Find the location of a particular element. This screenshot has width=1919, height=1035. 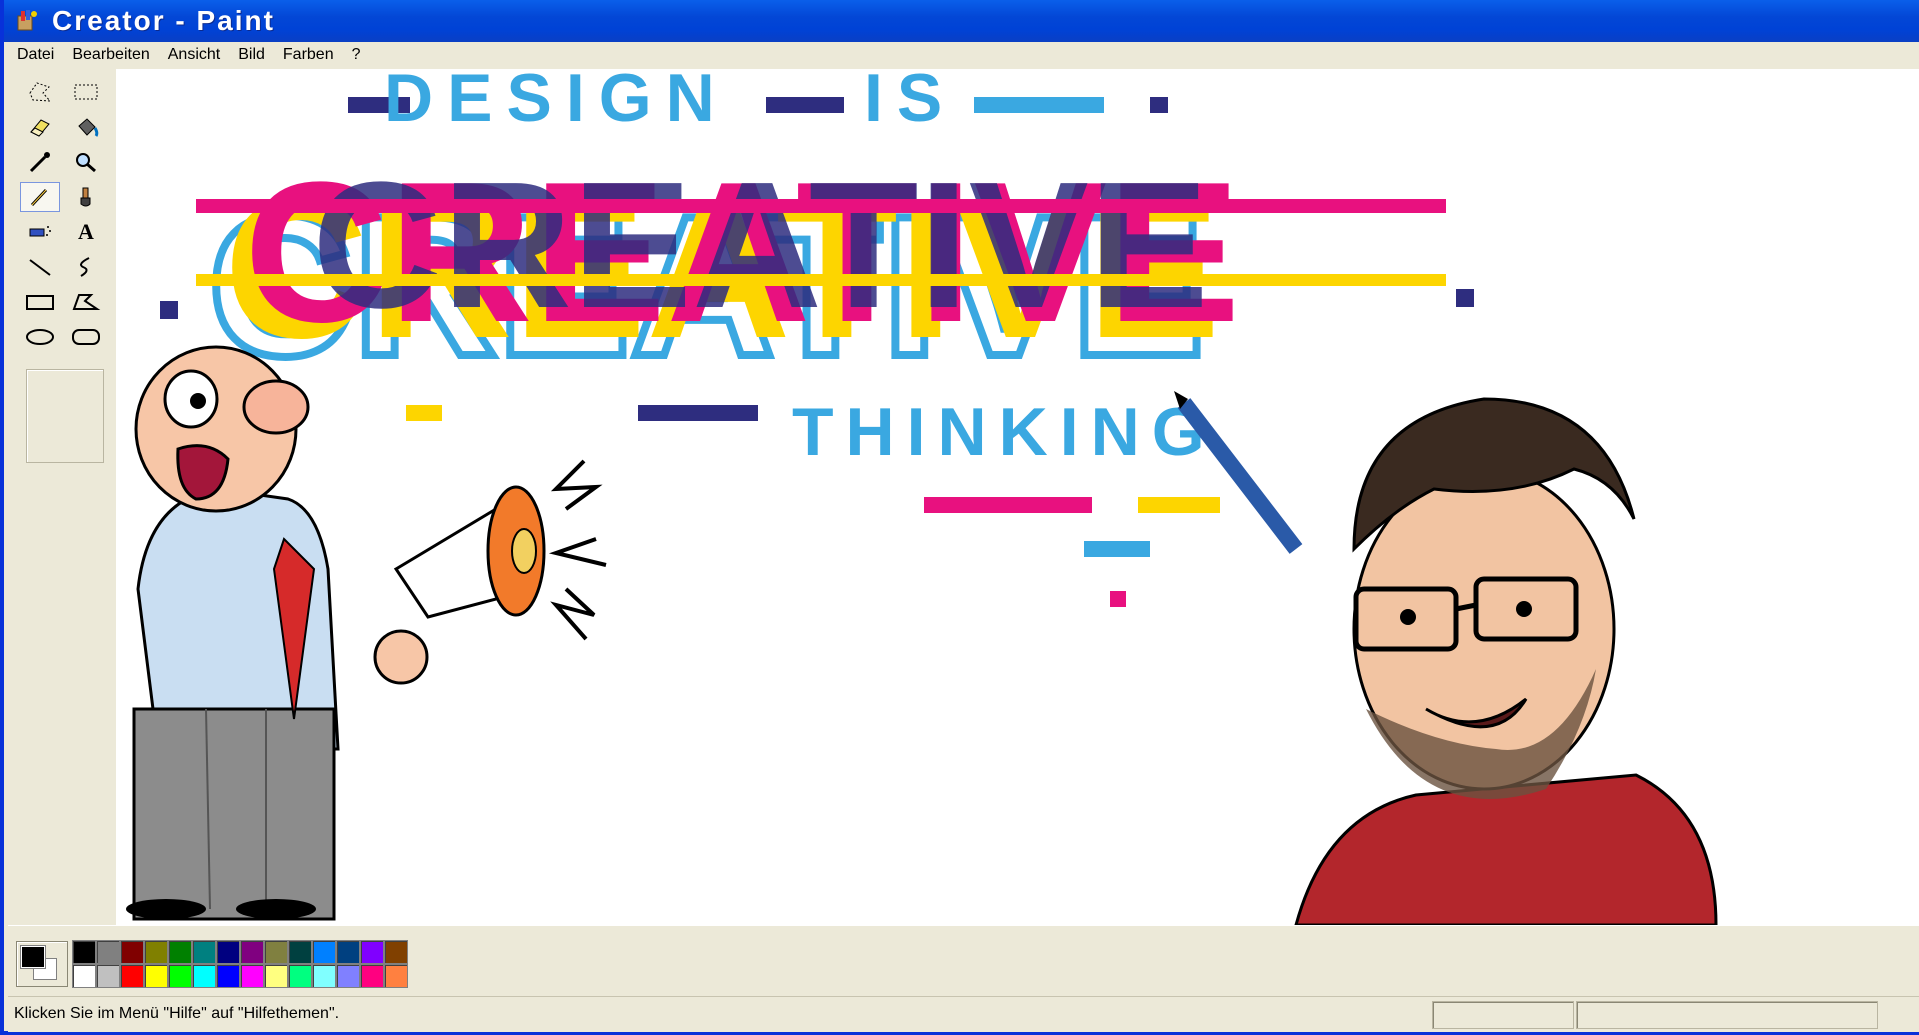

headline-bottom: THINKING is located at coordinates (1004, 432).